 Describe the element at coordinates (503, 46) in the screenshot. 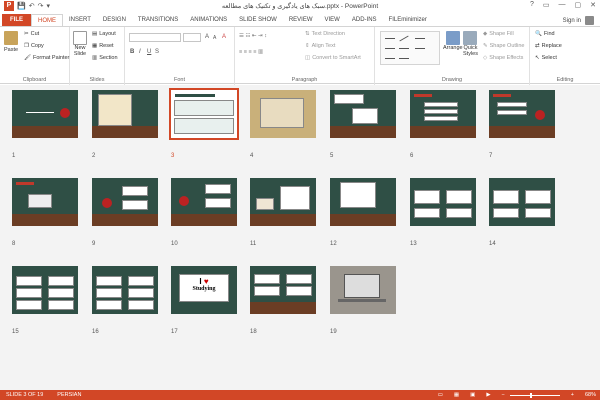

I see `shape-outline-button: ✎ Shape Outline` at that location.